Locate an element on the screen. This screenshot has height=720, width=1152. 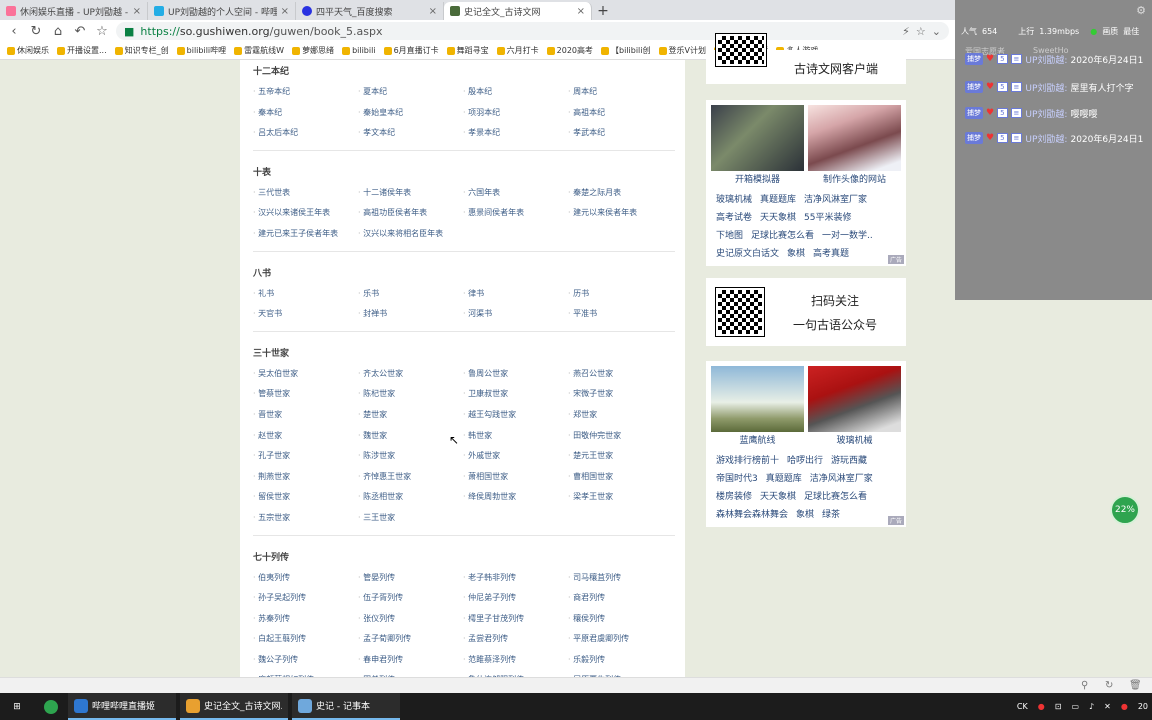
chapter-link: 六国年表 is located at coordinates (515, 193).